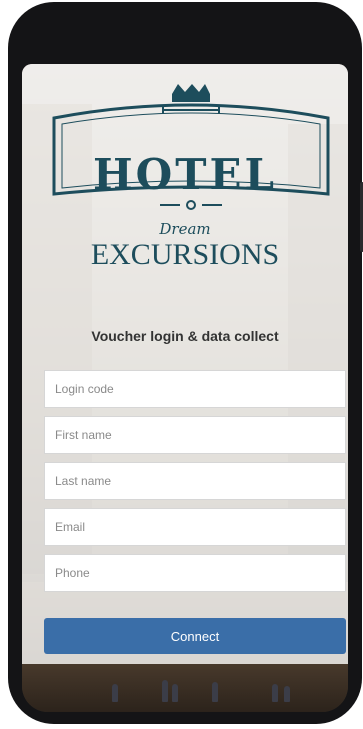 Image resolution: width=363 pixels, height=729 pixels. I want to click on form-title: Voucher login & data collect, so click(185, 336).